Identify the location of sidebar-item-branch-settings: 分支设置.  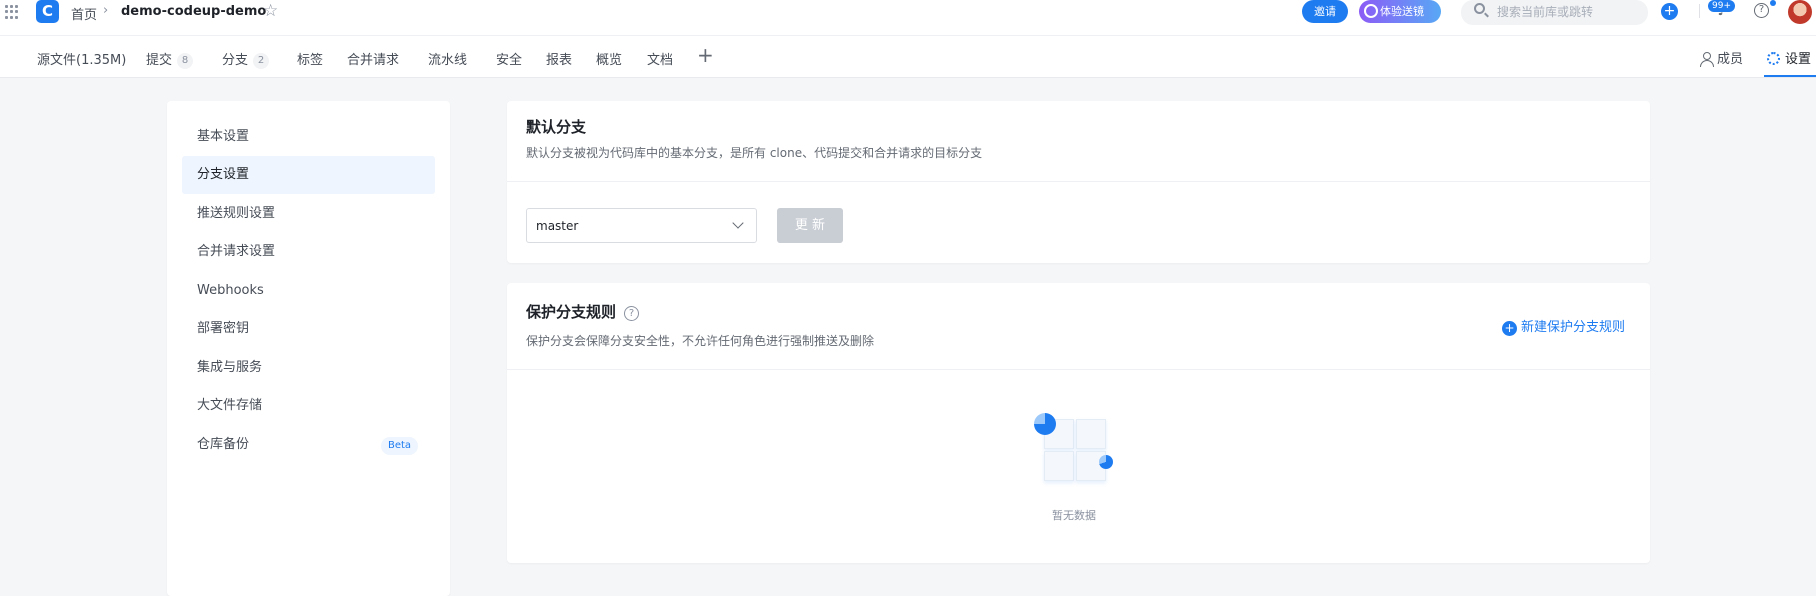
(308, 175).